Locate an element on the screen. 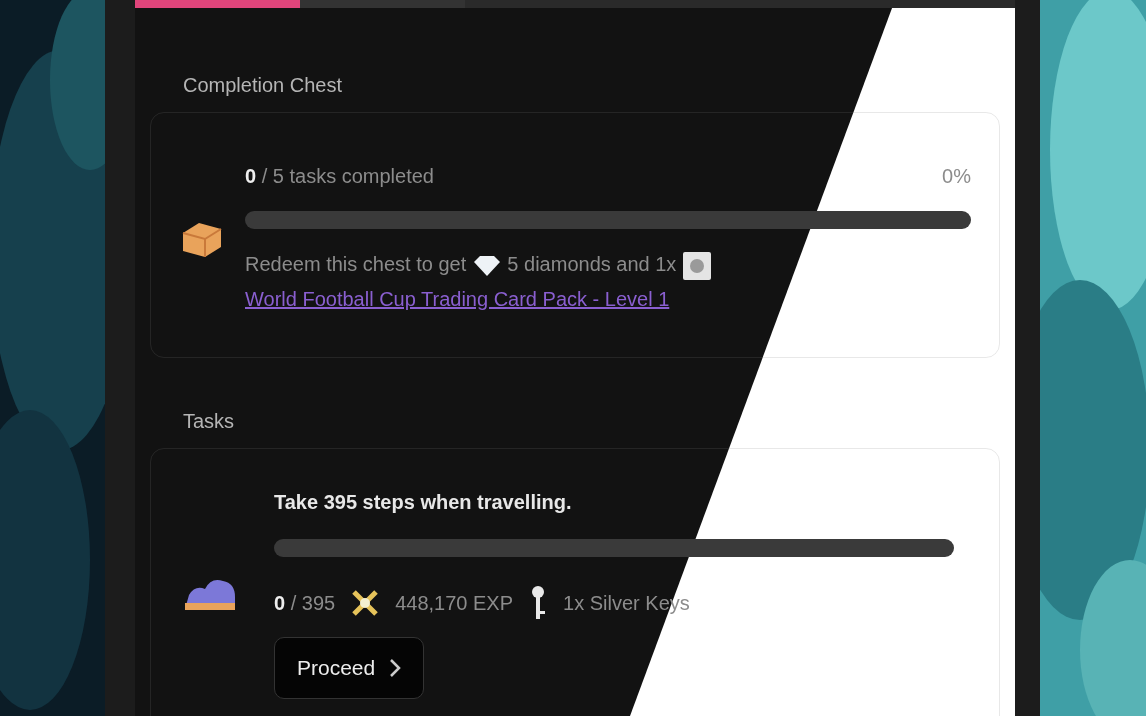 Image resolution: width=1146 pixels, height=716 pixels. key-icon is located at coordinates (538, 603).